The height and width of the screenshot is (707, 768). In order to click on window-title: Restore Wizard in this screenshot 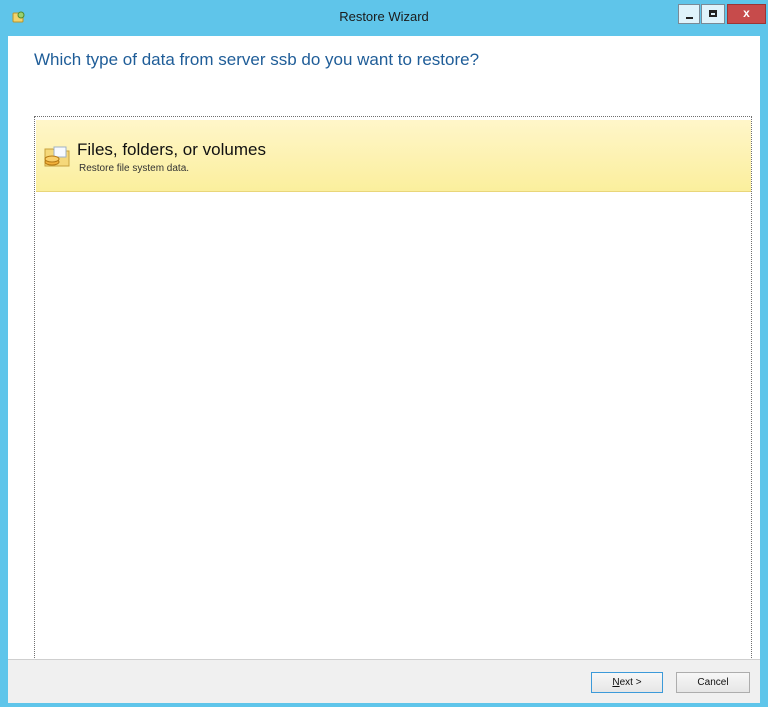, I will do `click(384, 16)`.